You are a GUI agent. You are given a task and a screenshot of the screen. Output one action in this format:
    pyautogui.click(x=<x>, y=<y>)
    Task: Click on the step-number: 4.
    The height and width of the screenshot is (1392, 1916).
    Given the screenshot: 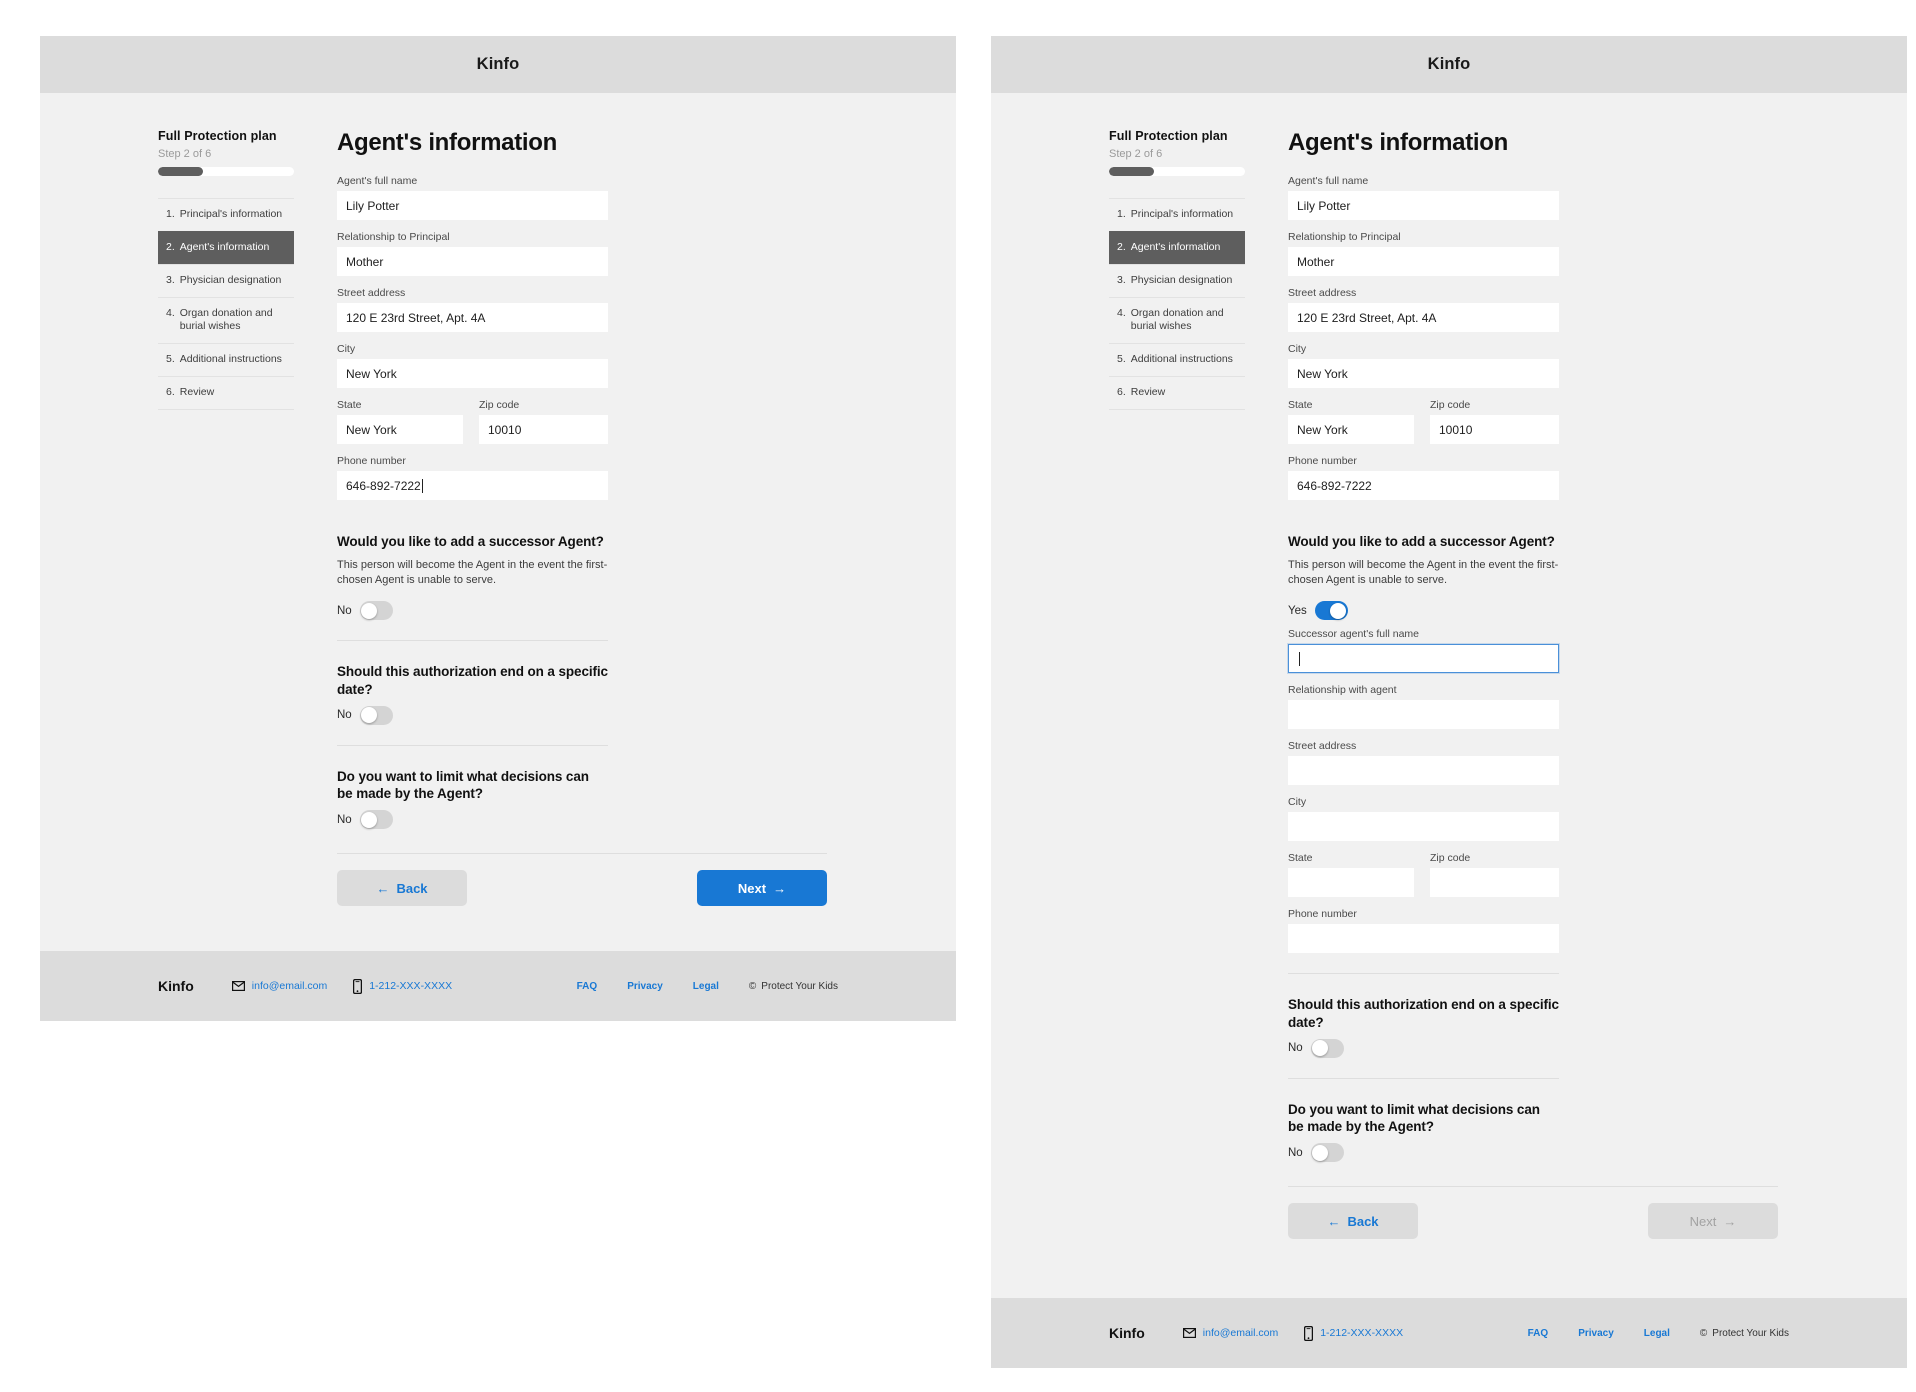 What is the action you would take?
    pyautogui.click(x=1121, y=312)
    